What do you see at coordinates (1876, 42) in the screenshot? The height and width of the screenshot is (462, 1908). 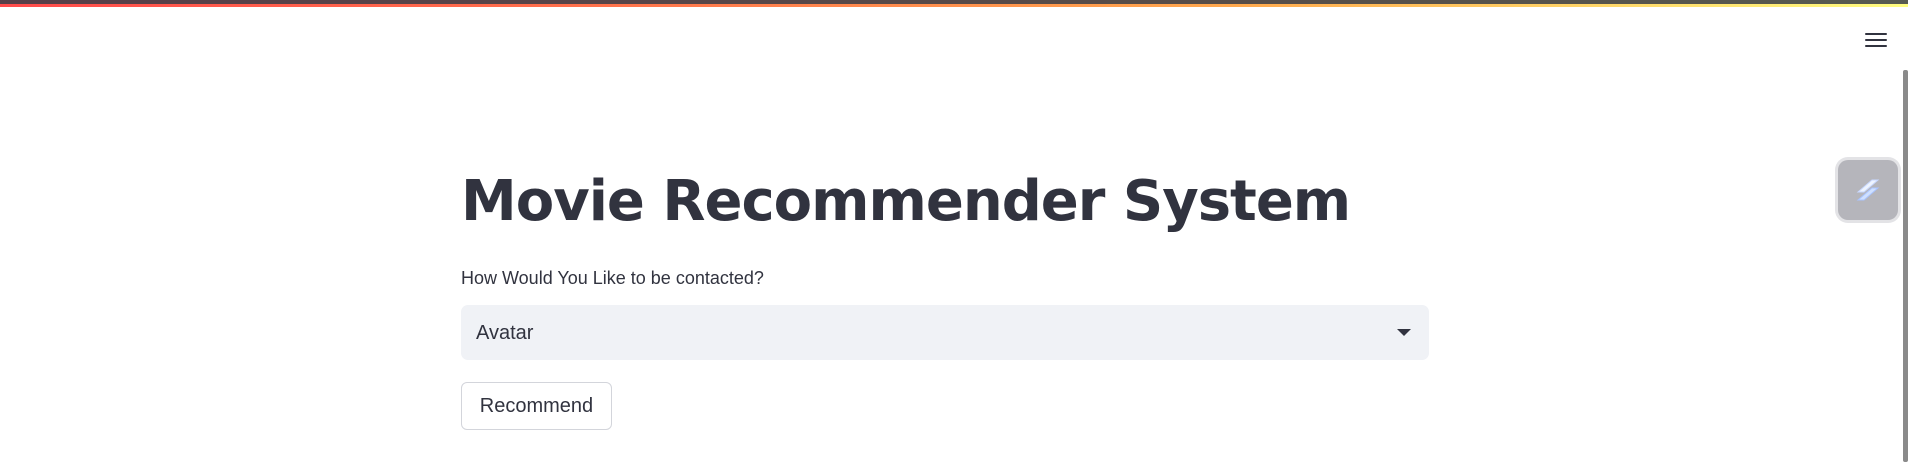 I see `hamburger-menu-icon` at bounding box center [1876, 42].